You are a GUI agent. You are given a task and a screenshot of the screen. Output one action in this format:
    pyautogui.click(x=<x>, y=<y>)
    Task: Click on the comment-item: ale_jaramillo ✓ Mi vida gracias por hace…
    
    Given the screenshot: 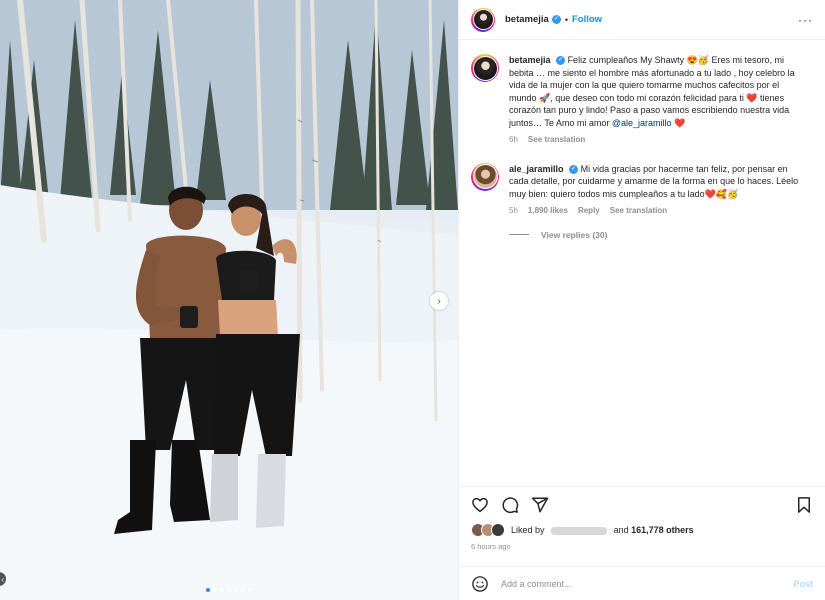 What is the action you would take?
    pyautogui.click(x=642, y=190)
    